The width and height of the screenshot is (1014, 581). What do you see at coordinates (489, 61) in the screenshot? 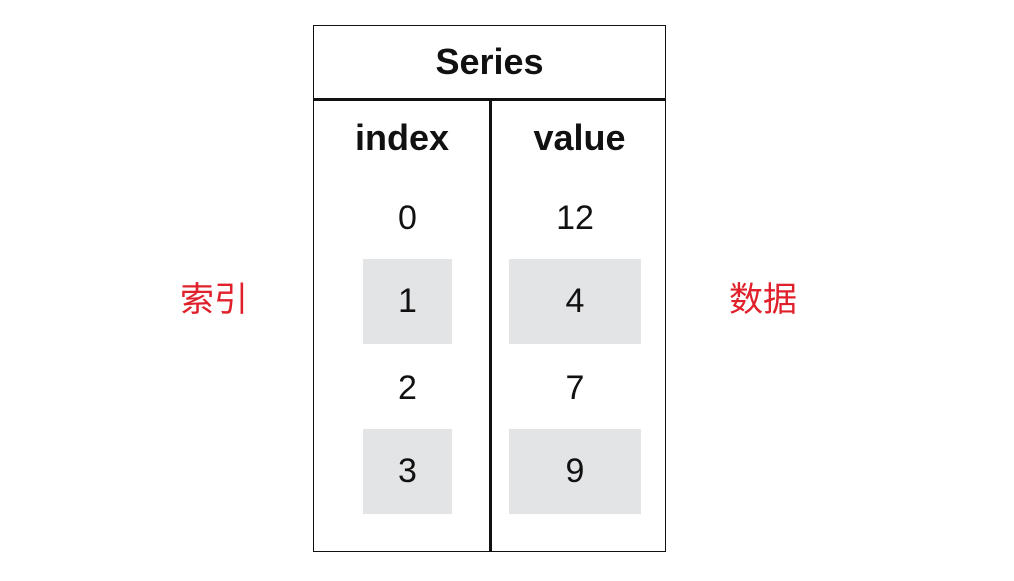
I see `series-title: Series` at bounding box center [489, 61].